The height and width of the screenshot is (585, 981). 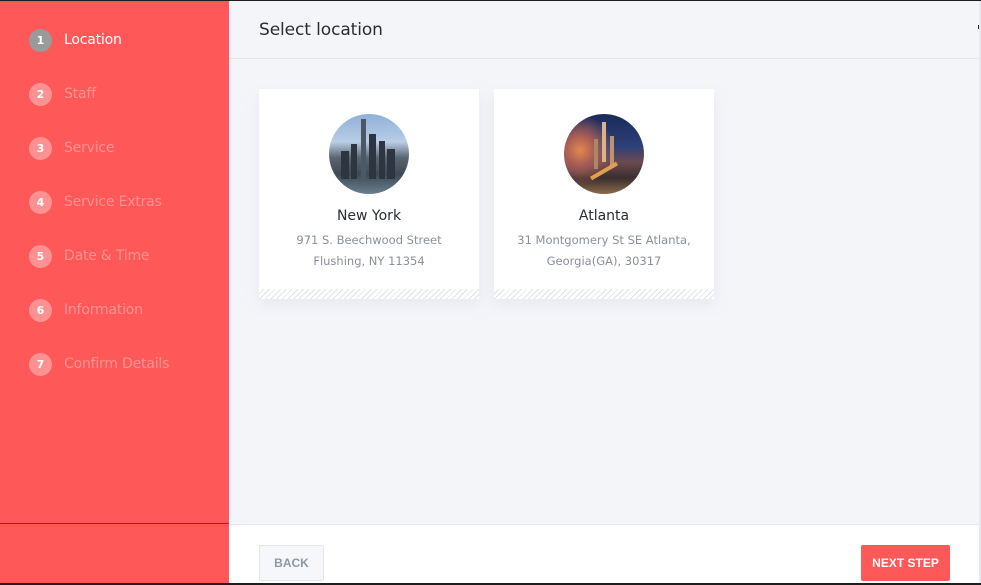 What do you see at coordinates (114, 272) in the screenshot?
I see `step-date-time: 5 Date & Time` at bounding box center [114, 272].